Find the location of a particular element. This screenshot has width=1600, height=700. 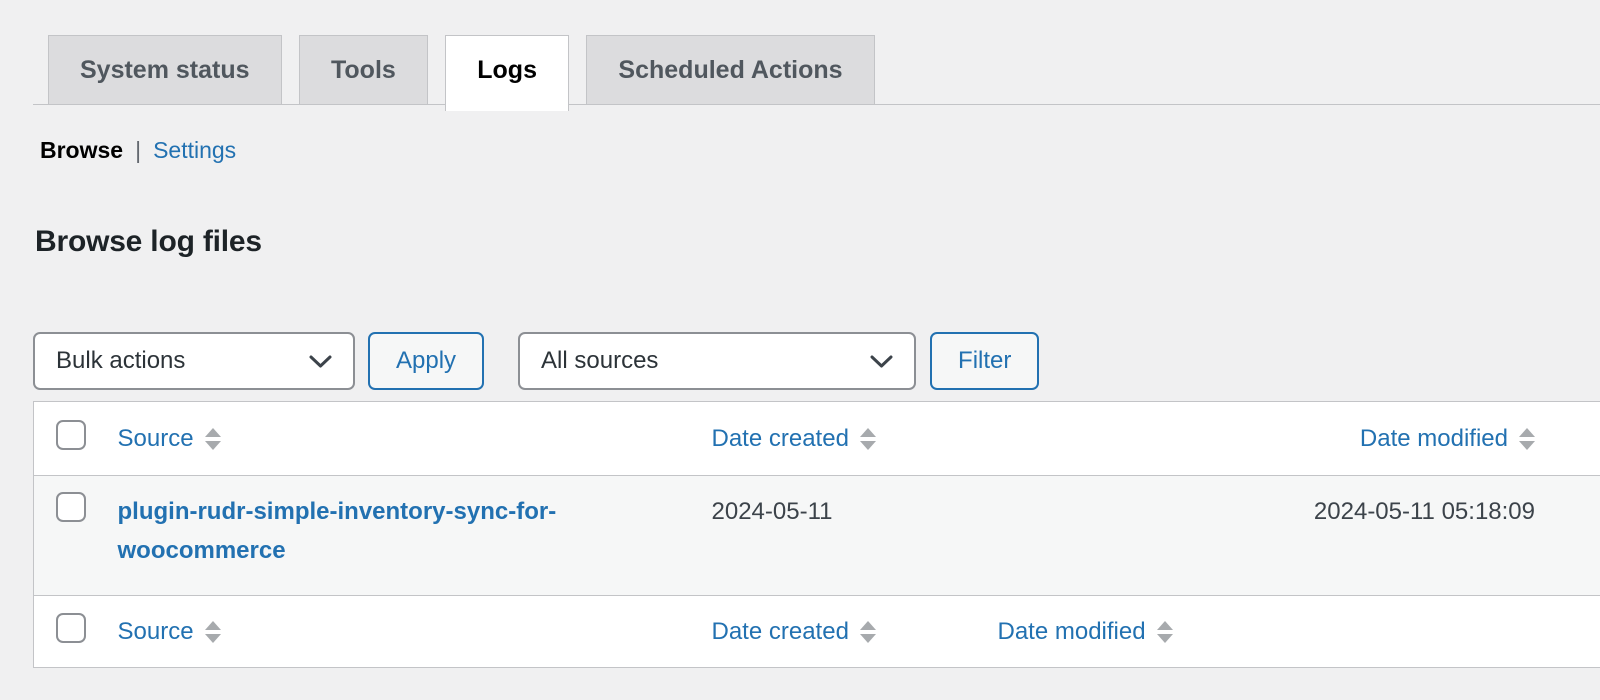

toolbar: Bulk actions Apply All sources Filter is located at coordinates (816, 361).